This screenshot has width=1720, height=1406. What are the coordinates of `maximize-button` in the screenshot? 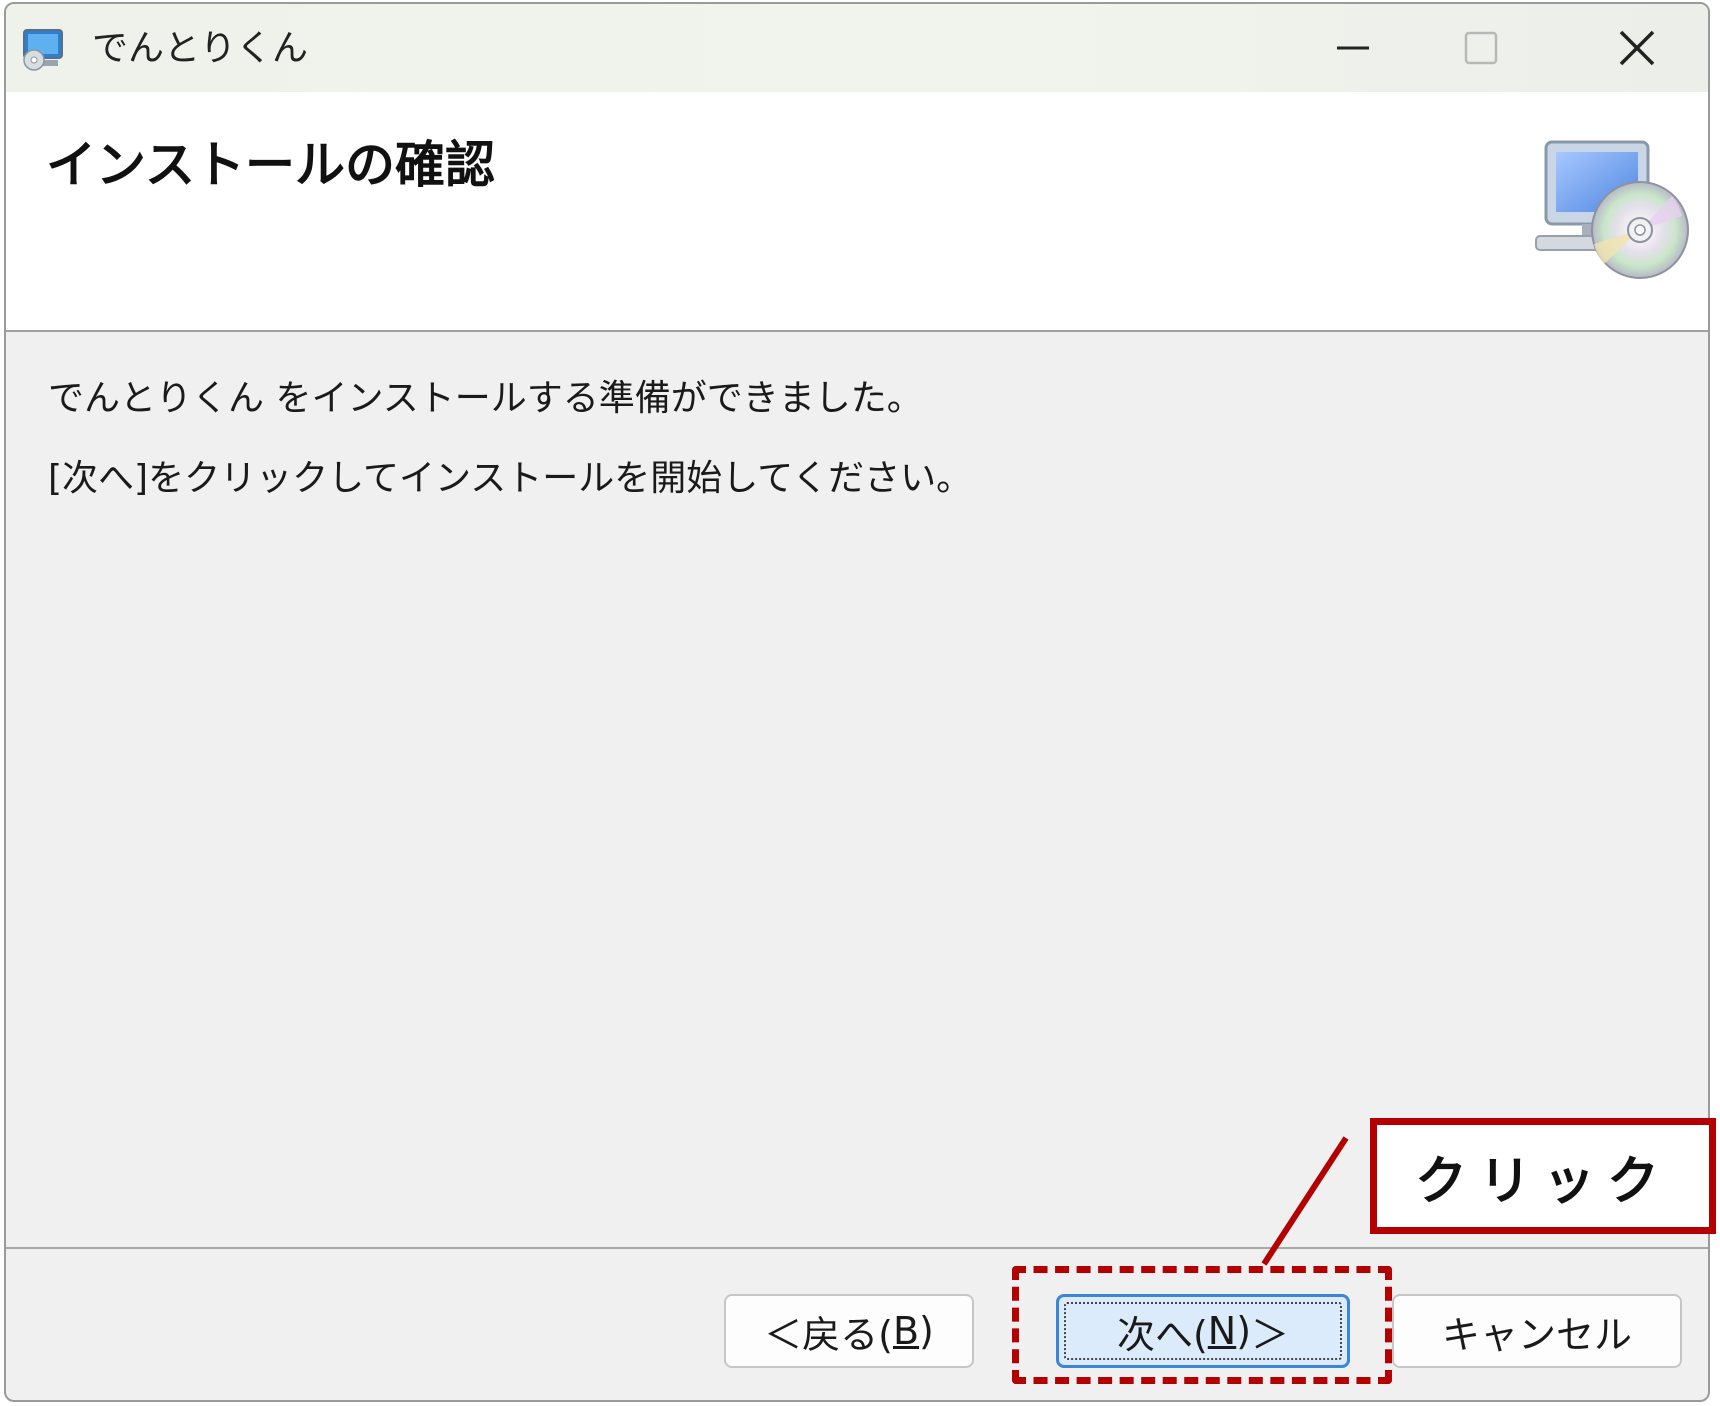 It's located at (1481, 48).